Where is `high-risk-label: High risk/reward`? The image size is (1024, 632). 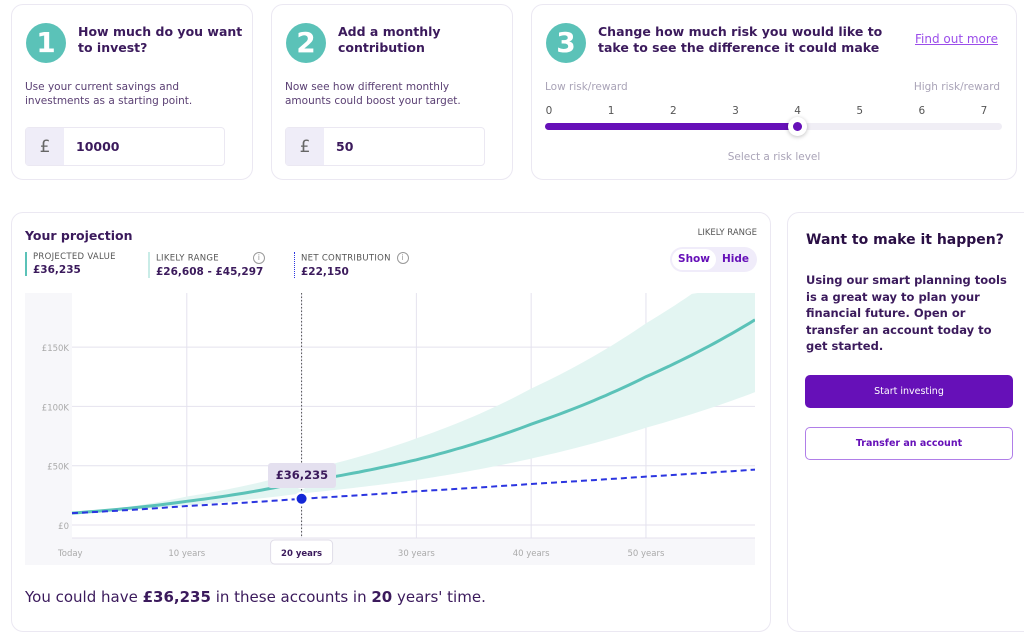
high-risk-label: High risk/reward is located at coordinates (956, 87).